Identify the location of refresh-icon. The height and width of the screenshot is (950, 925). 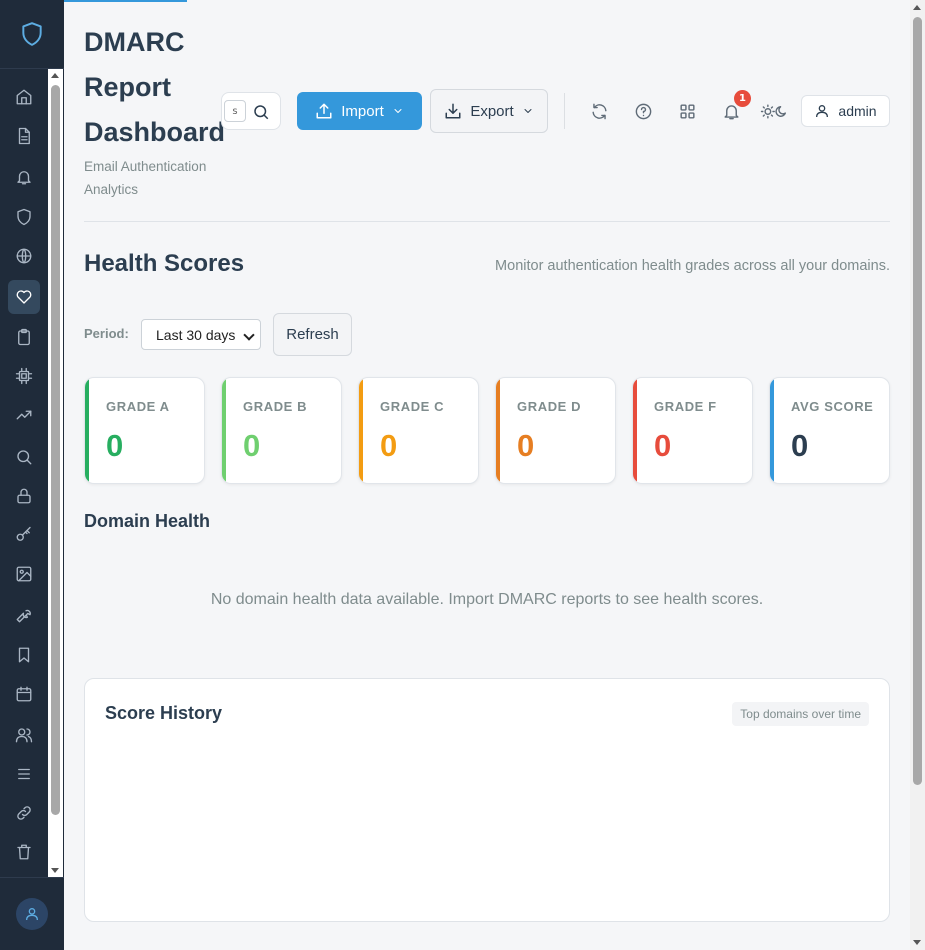
(599, 111).